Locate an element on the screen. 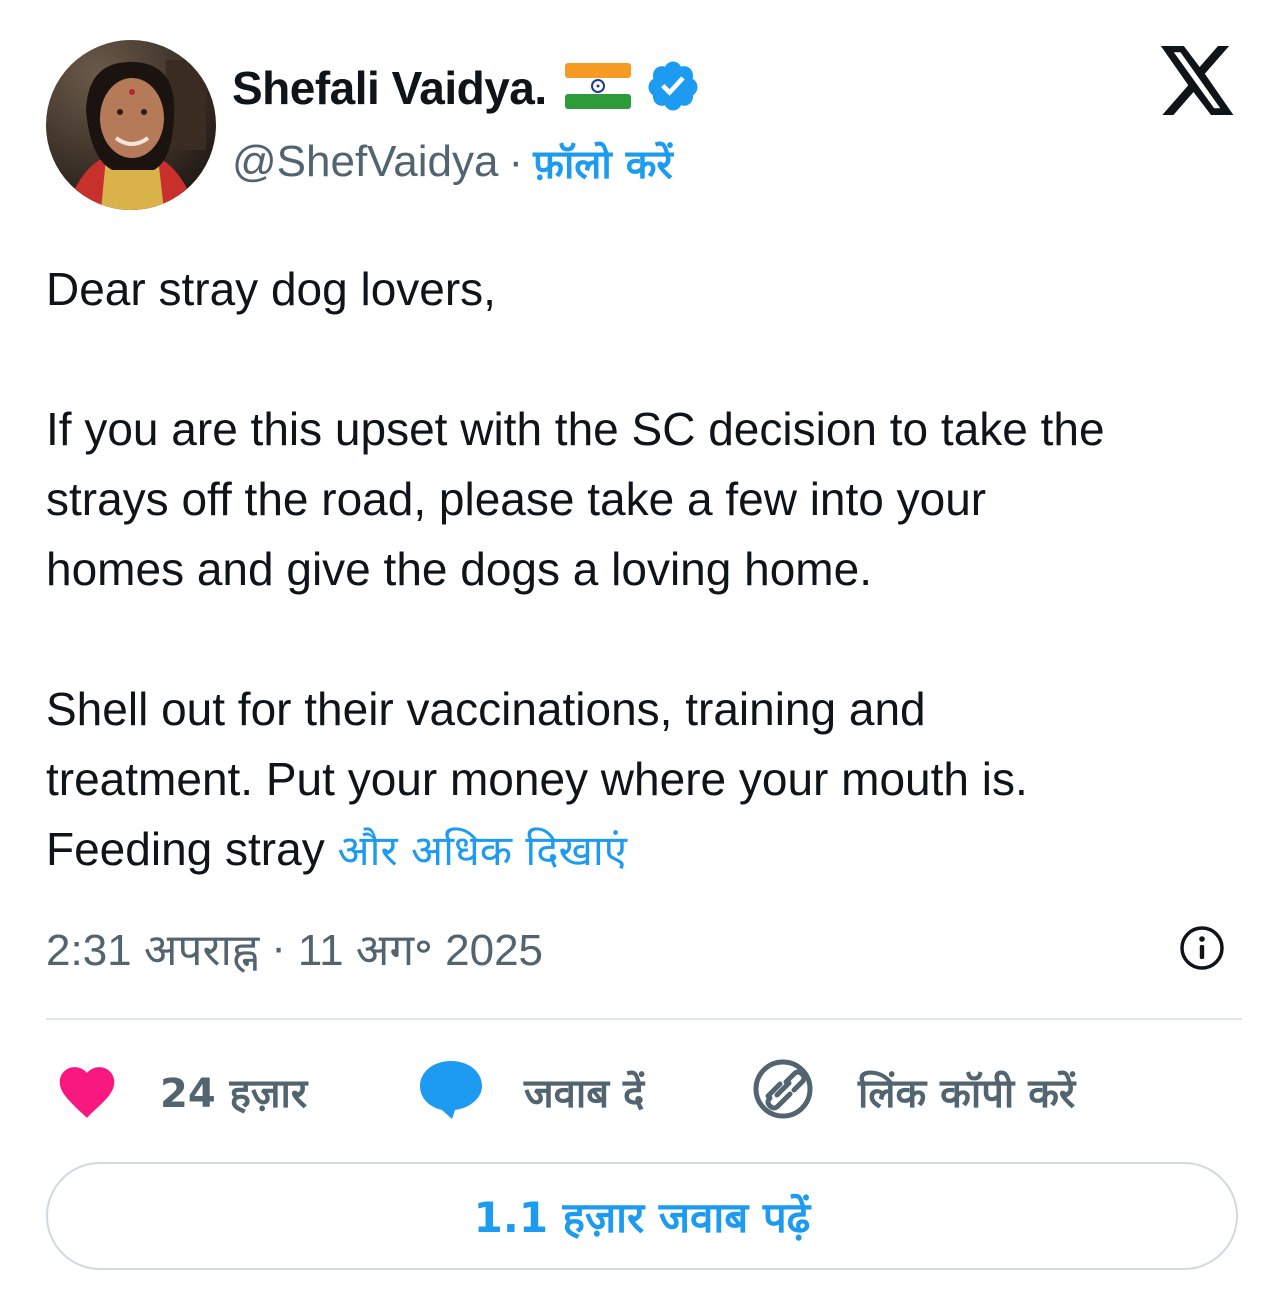 The image size is (1280, 1293). author-name-row: Shefali Vaidya. is located at coordinates (466, 88).